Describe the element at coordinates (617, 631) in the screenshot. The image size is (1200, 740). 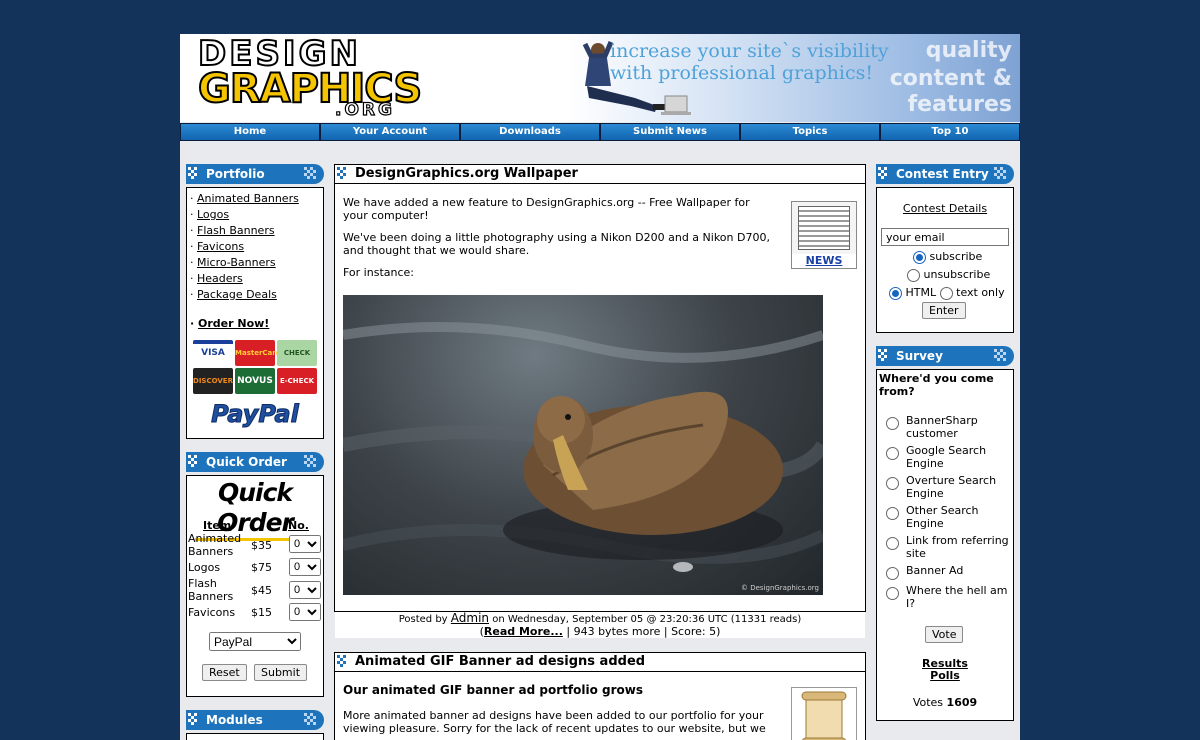
I see `bytes-more: 943 bytes more` at that location.